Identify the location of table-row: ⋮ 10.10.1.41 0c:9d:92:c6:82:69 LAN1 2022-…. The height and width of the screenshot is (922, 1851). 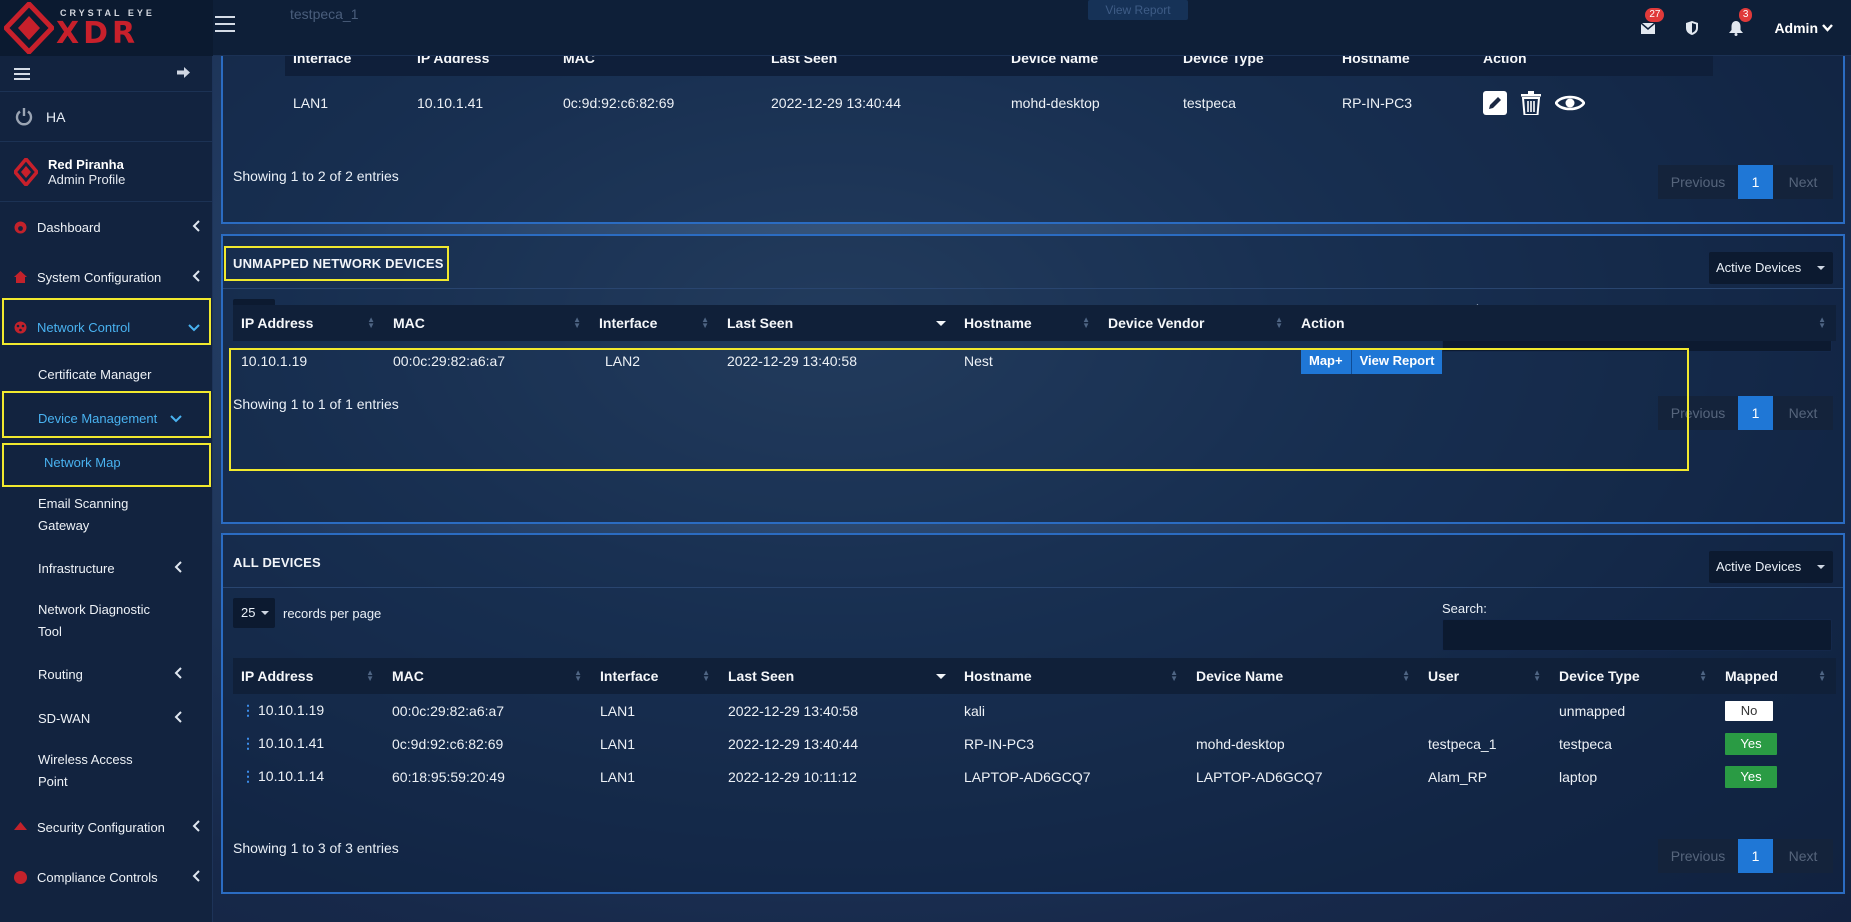
(1034, 743).